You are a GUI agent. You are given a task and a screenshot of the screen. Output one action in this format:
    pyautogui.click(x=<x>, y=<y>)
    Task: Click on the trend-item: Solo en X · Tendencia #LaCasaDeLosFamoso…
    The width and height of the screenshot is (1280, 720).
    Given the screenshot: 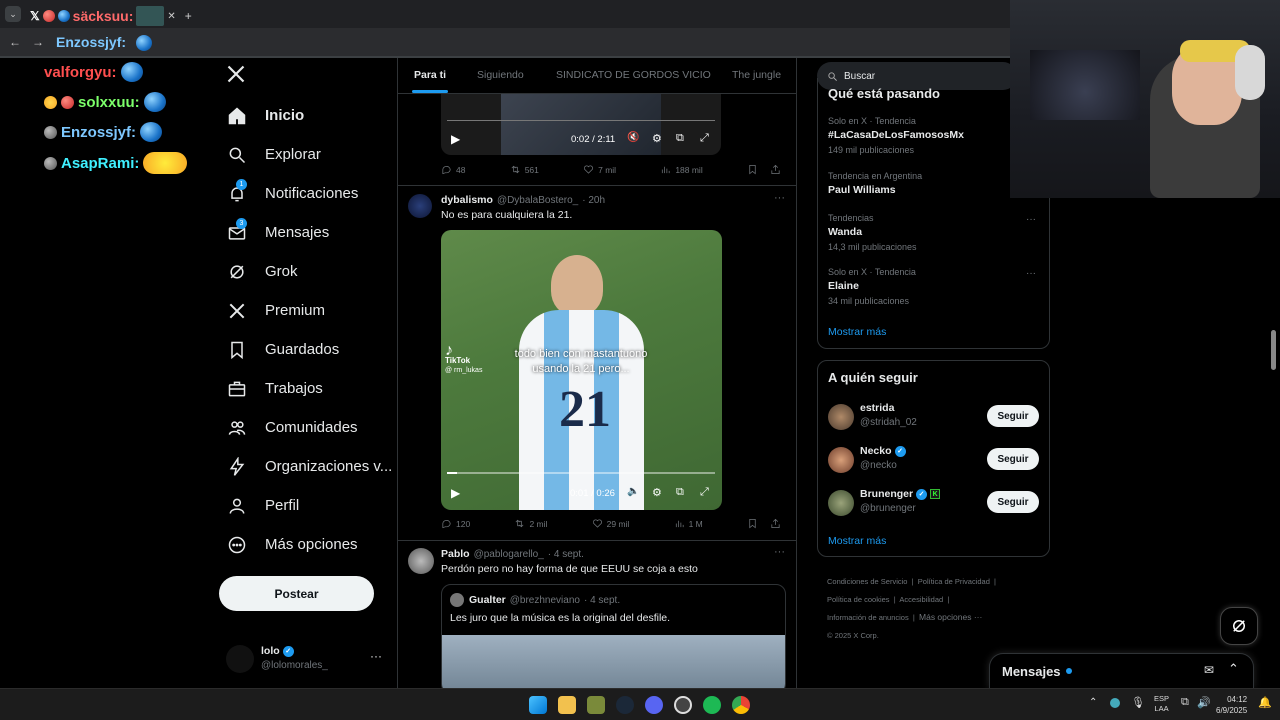 What is the action you would take?
    pyautogui.click(x=896, y=135)
    